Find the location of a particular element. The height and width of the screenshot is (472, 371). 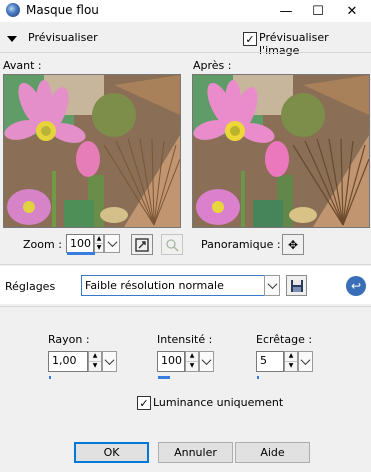

clipping-level-bar is located at coordinates (258, 377).